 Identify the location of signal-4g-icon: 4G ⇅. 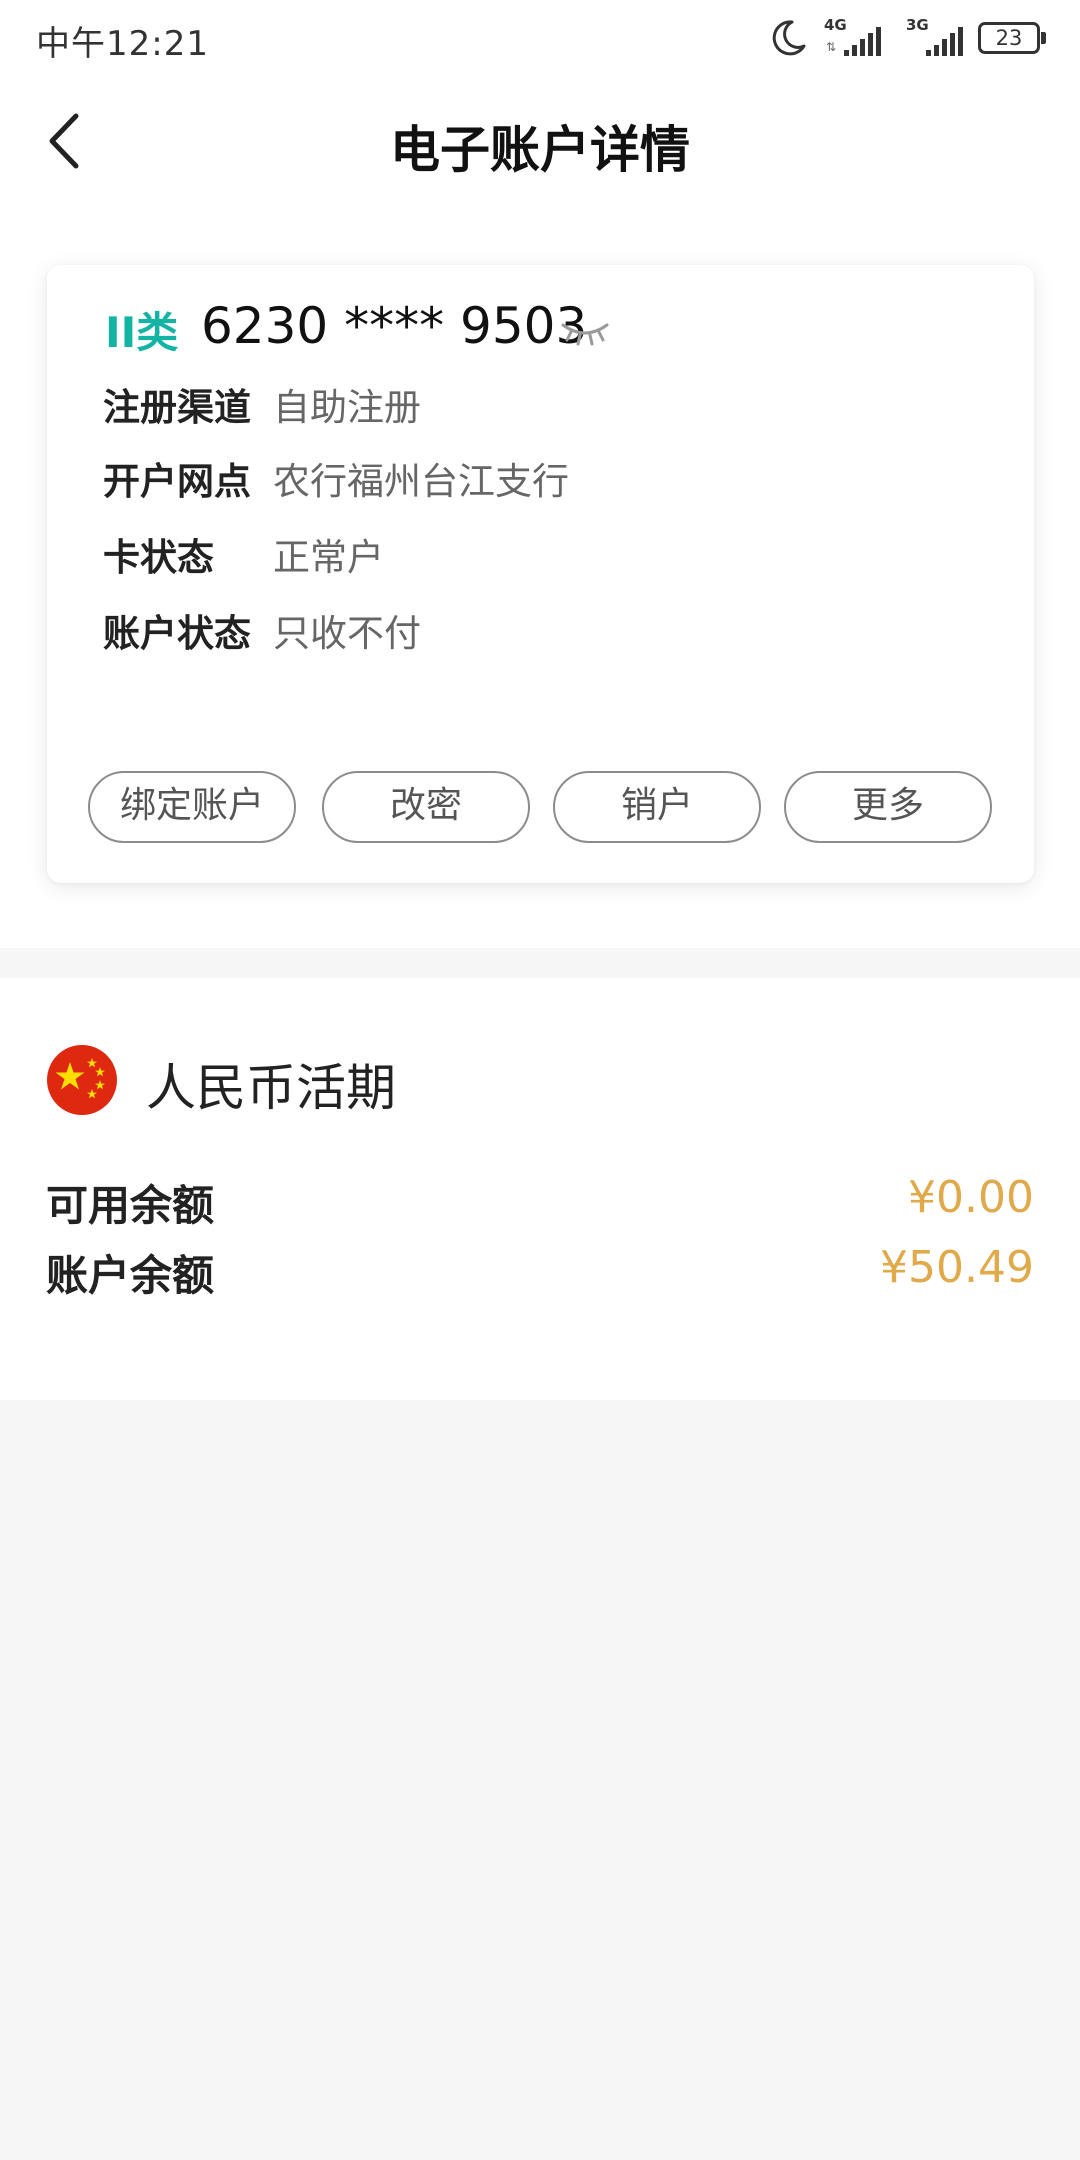
(855, 37).